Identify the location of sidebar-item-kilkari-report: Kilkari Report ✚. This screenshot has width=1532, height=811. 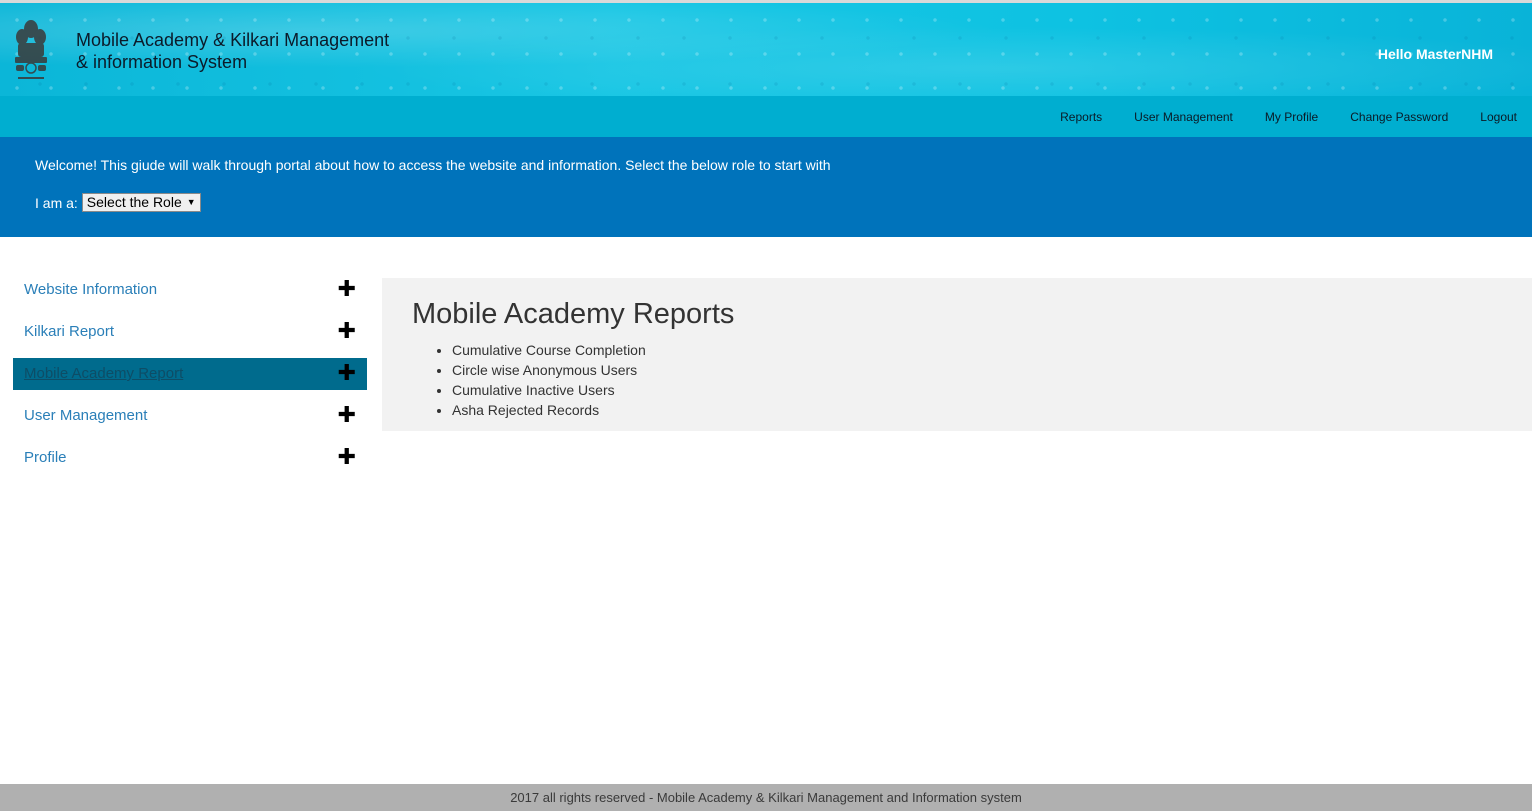
(190, 332).